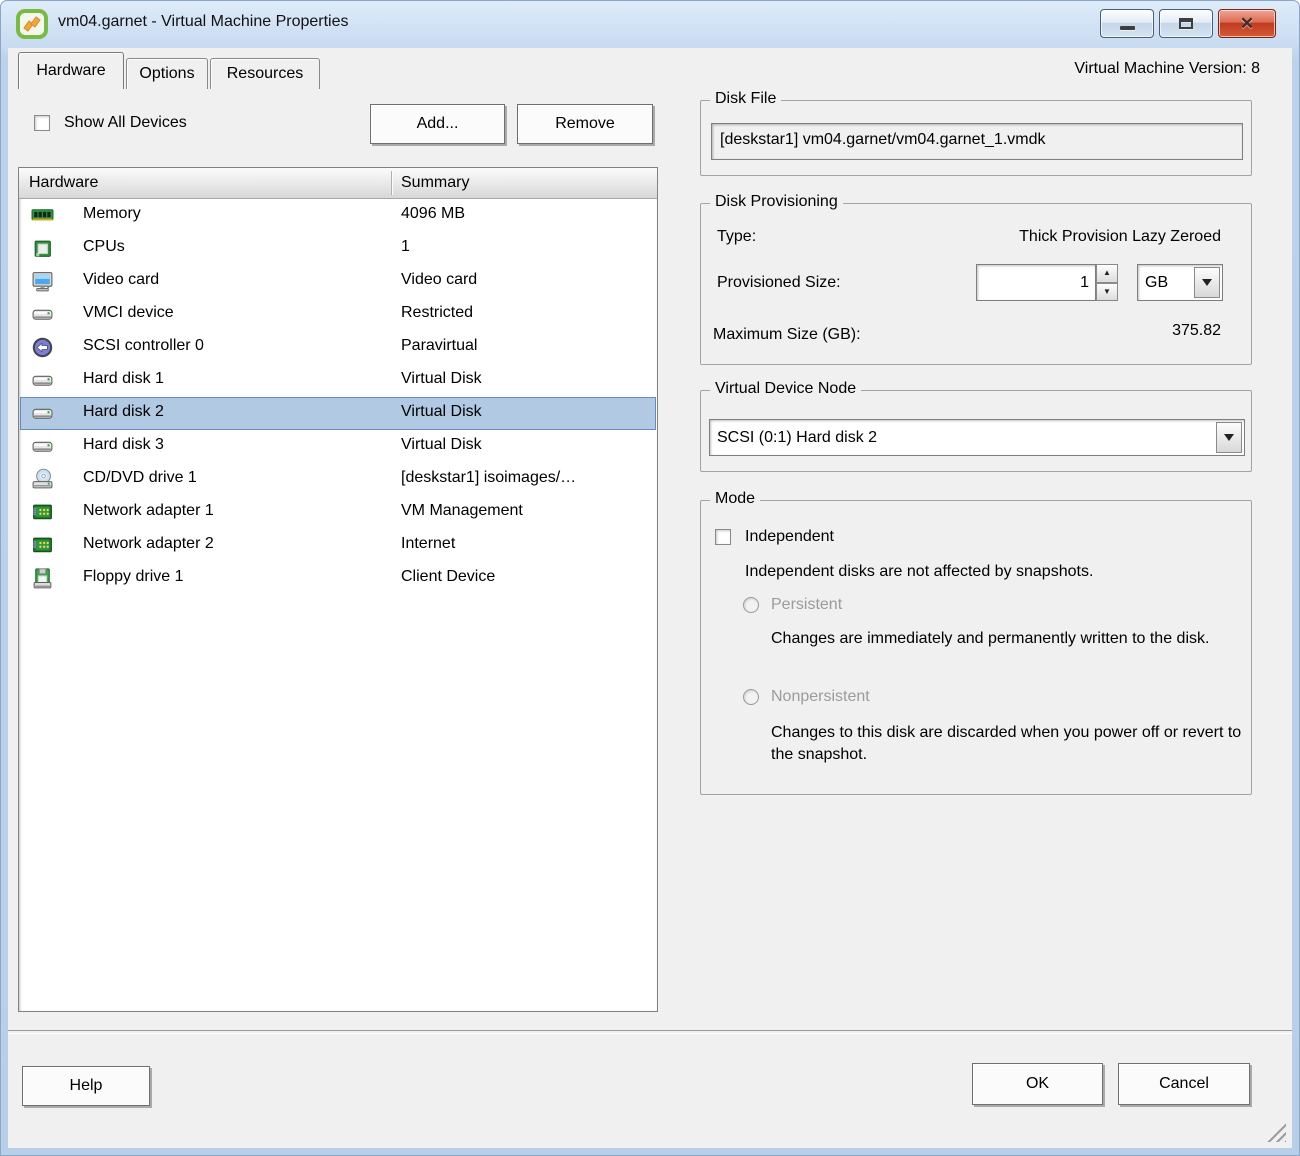  What do you see at coordinates (148, 543) in the screenshot?
I see `device-name: Network adapter 2` at bounding box center [148, 543].